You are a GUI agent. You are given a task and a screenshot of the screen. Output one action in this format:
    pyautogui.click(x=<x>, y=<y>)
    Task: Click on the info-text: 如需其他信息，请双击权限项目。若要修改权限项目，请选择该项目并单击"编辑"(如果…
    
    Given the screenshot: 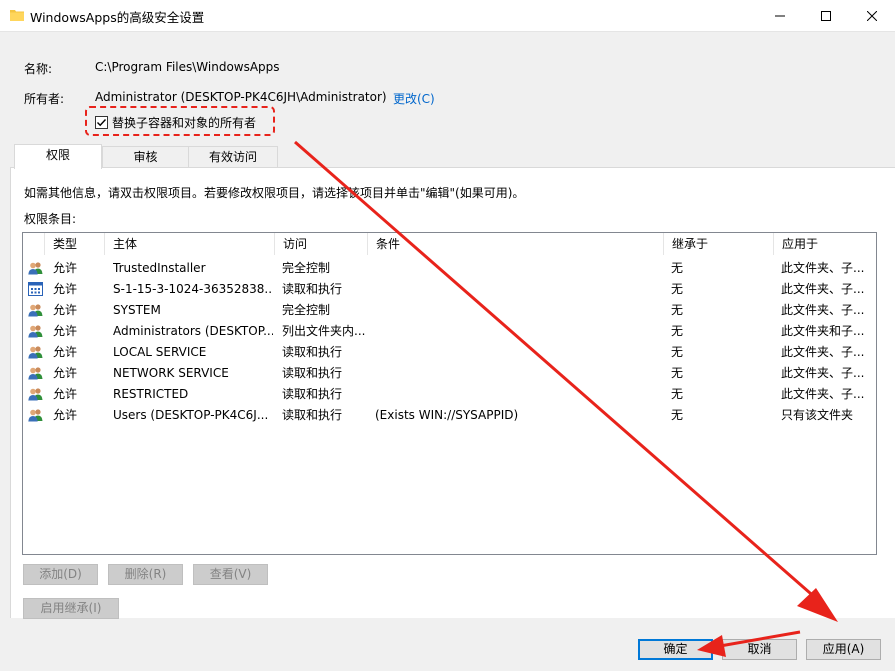 What is the action you would take?
    pyautogui.click(x=274, y=193)
    